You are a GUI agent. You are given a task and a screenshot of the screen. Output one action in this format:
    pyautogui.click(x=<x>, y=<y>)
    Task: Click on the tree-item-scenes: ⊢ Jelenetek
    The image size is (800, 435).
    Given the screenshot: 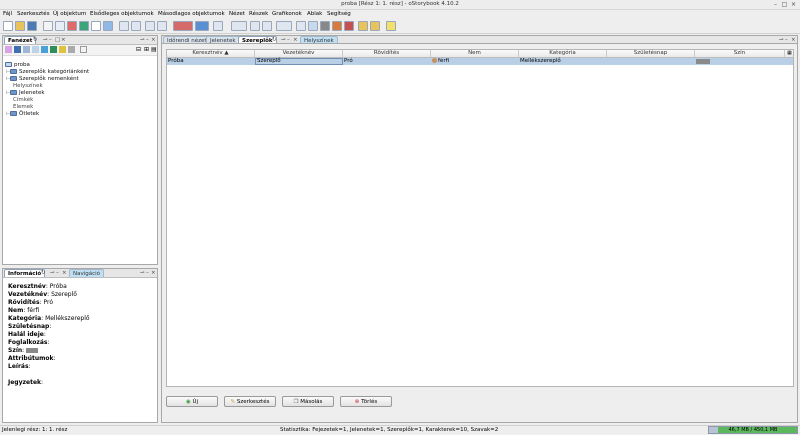 What is the action you would take?
    pyautogui.click(x=25, y=93)
    